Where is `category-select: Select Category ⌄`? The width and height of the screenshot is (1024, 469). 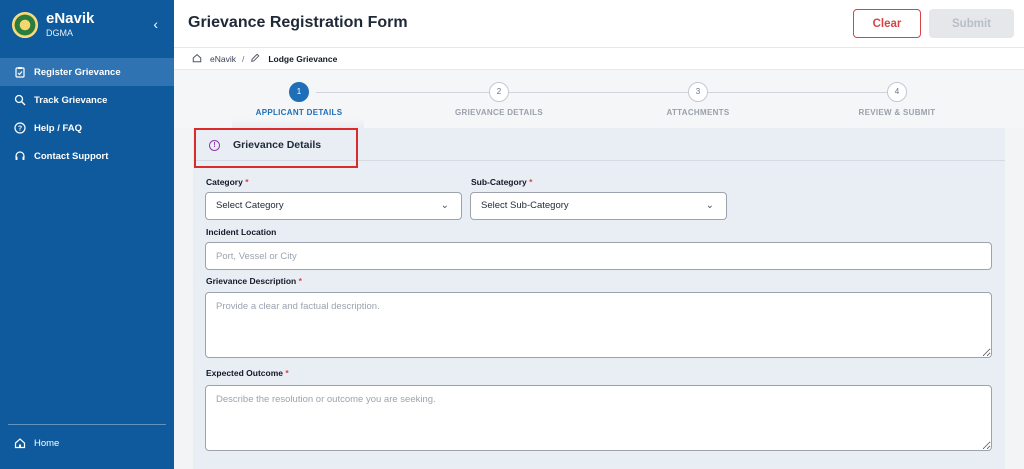 category-select: Select Category ⌄ is located at coordinates (333, 206).